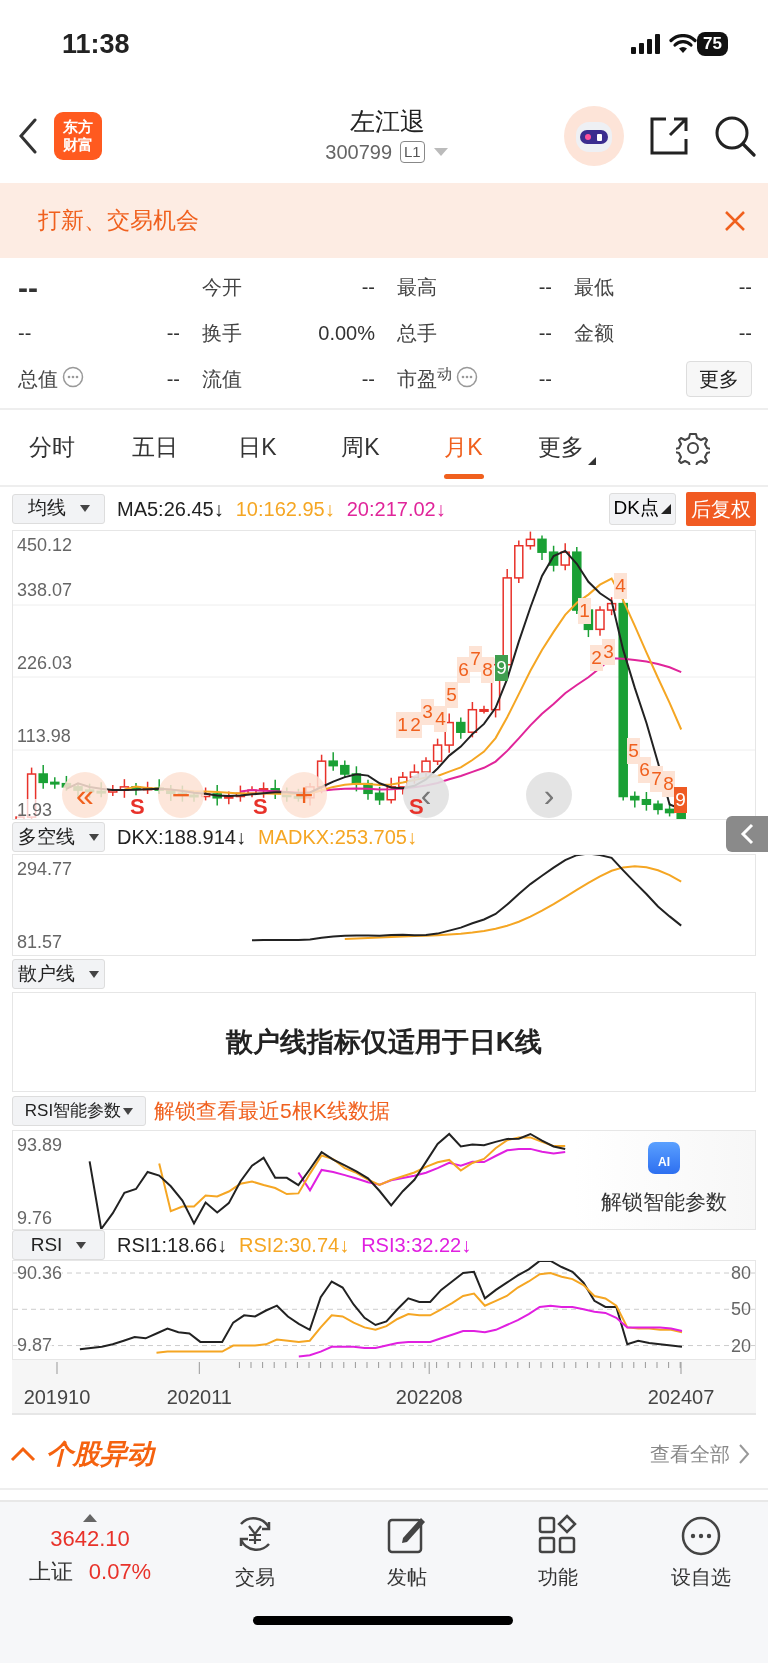  Describe the element at coordinates (222, 333) in the screenshot. I see `stat-label: 换手` at that location.